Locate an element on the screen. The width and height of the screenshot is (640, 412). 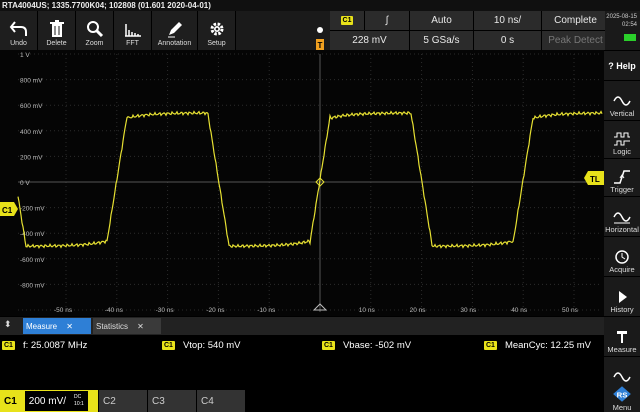
svg-text: RS is located at coordinates (622, 394).